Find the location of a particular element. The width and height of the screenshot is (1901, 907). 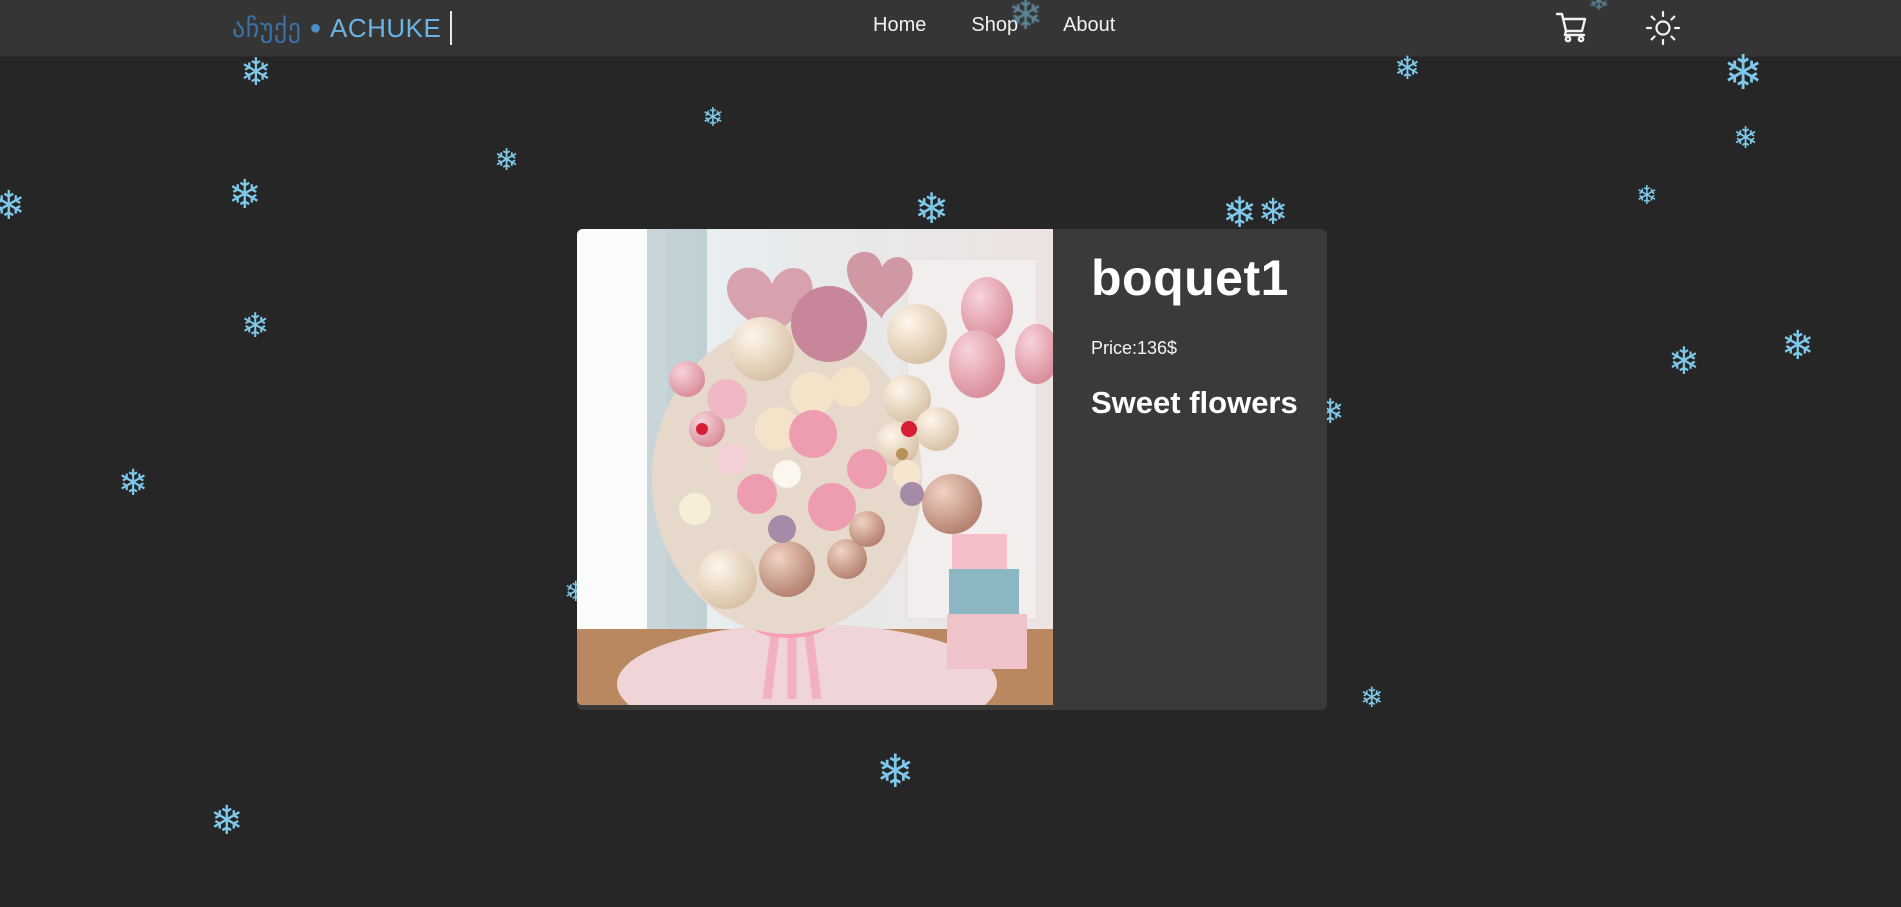

navbar: აჩუქე ● ACHUKE Home Shop About is located at coordinates (950, 28).